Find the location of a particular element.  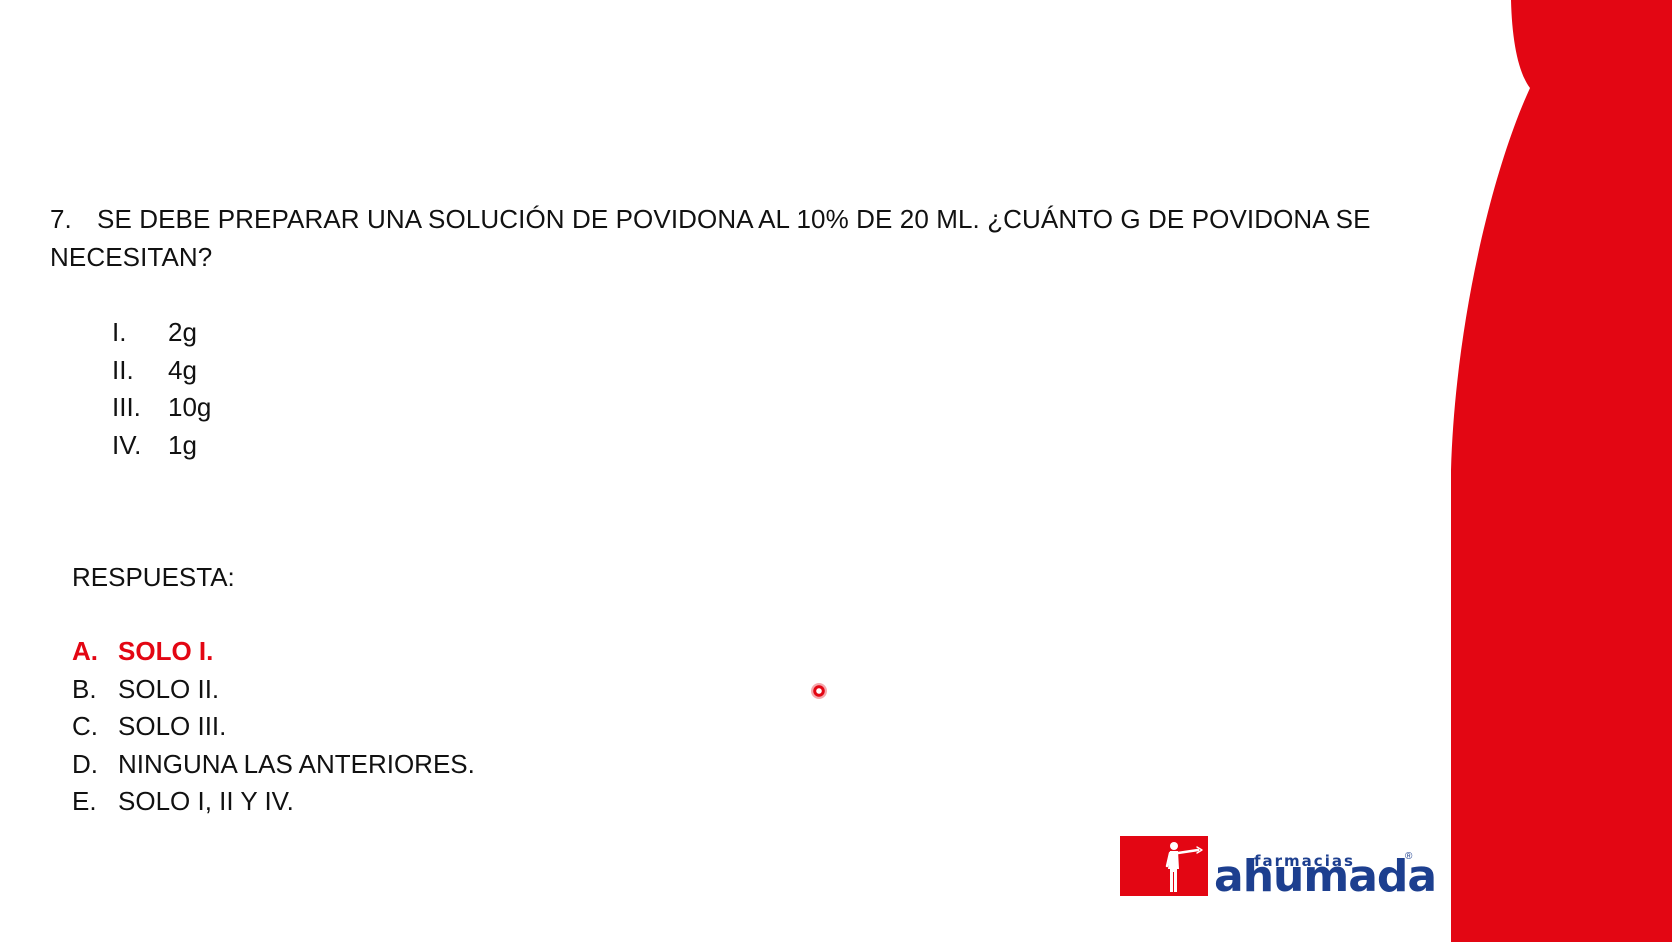

brand-logo: farmacias ahumada ® is located at coordinates (1270, 865).